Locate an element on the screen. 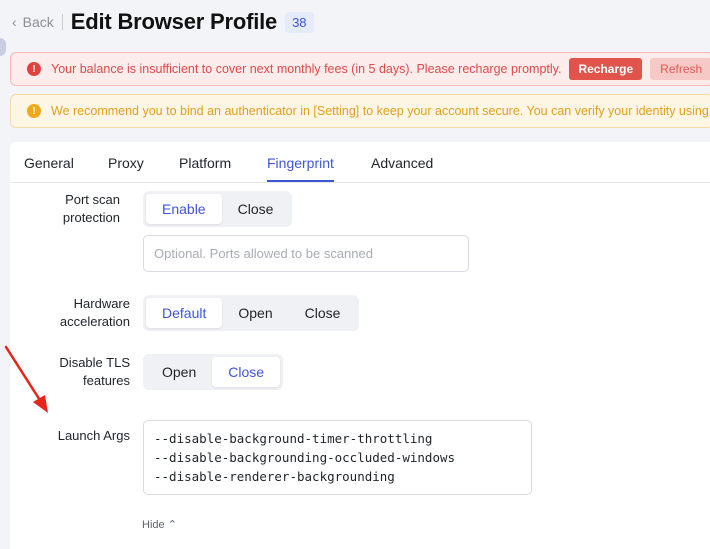 This screenshot has width=710, height=549. allowed-ports-input is located at coordinates (306, 253).